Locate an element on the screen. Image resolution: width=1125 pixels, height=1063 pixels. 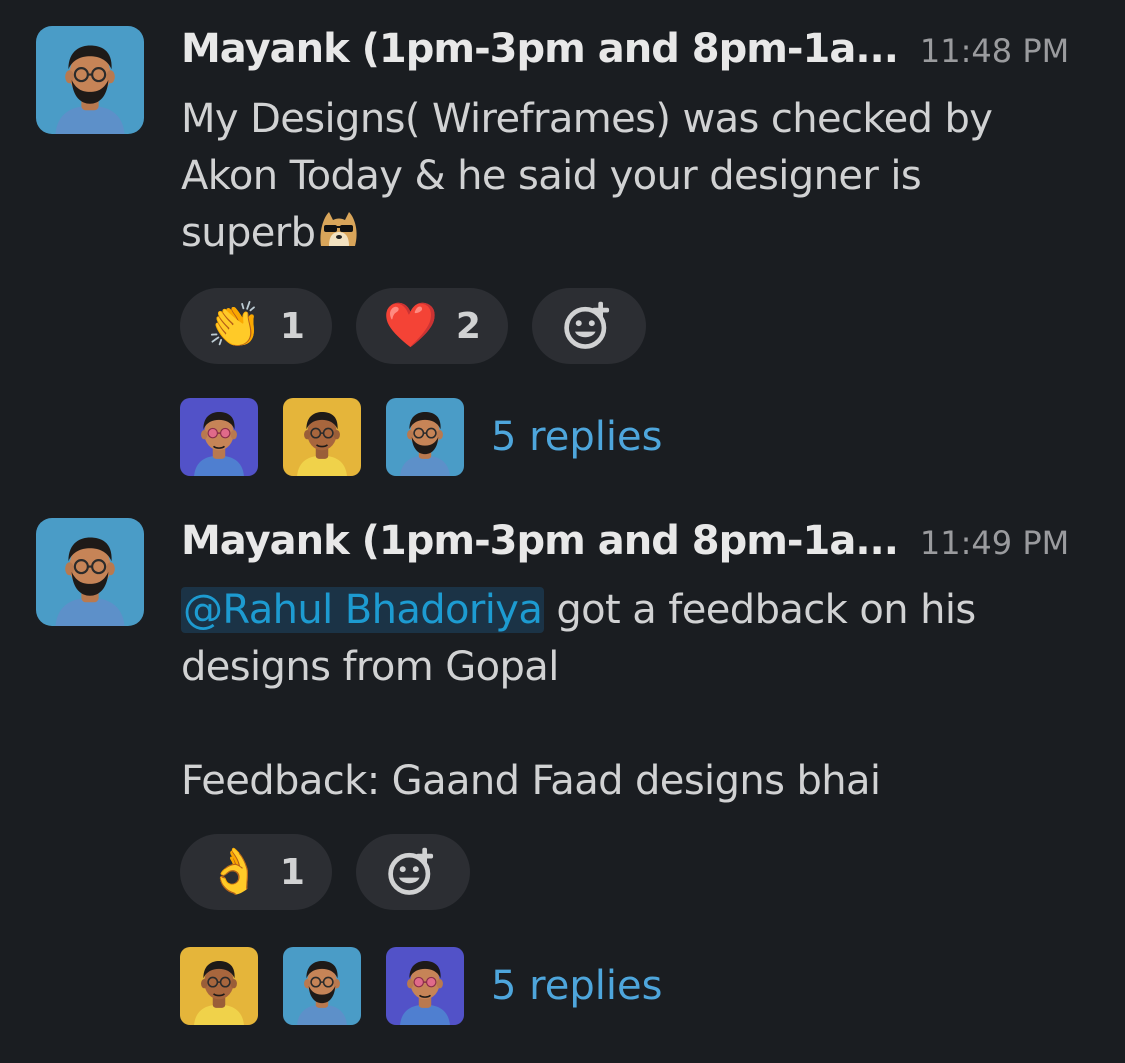
message-line: My Designs( Wireframes) was checked by is located at coordinates (587, 119).